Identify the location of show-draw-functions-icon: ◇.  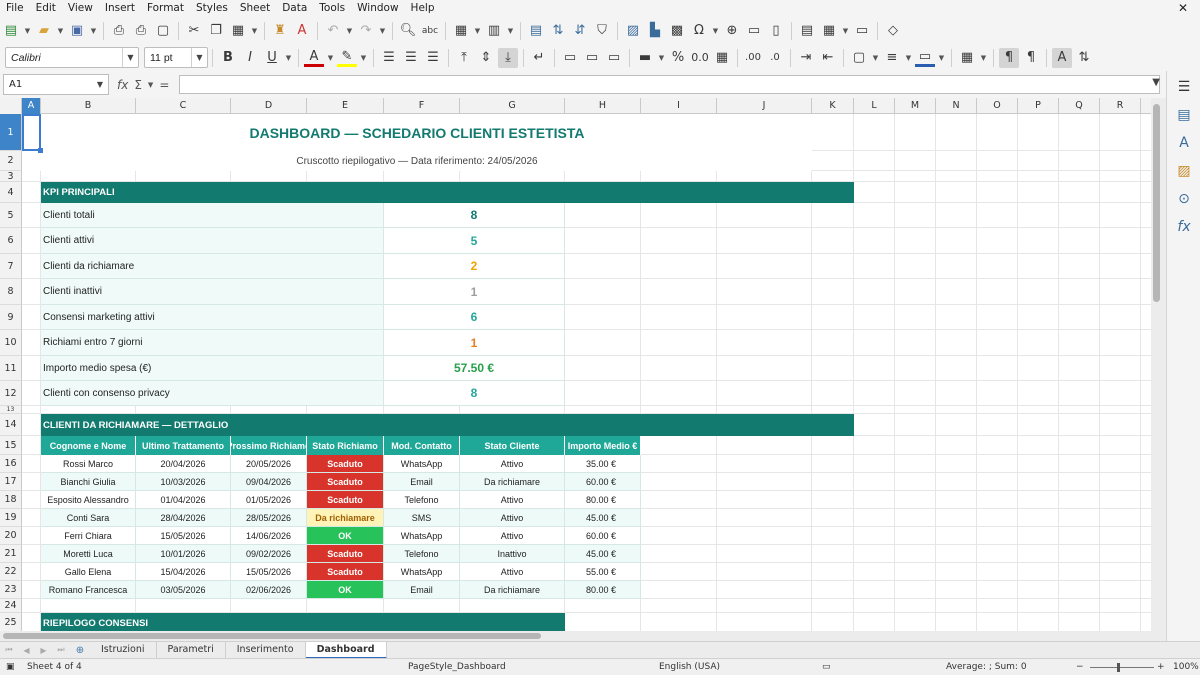
(893, 31).